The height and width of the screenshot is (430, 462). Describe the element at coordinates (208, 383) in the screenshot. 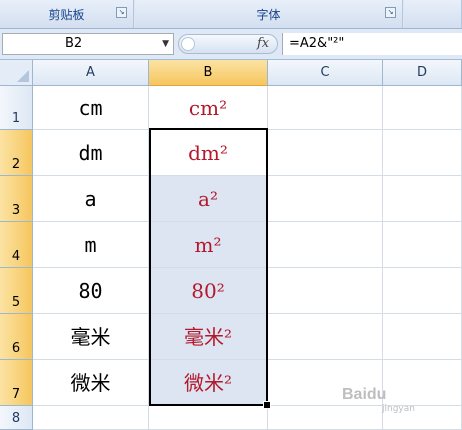

I see `cell-b7: 微米²` at that location.